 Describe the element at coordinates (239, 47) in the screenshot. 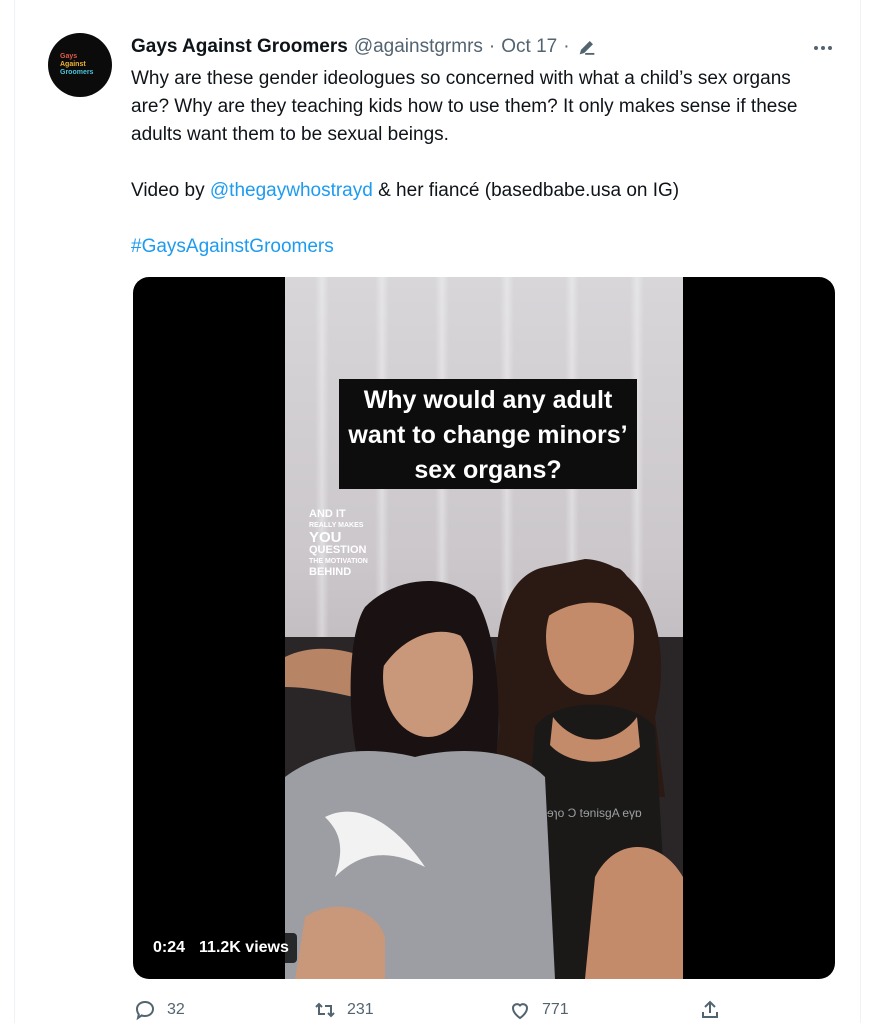

I see `display-name: Gays Against Groomers` at that location.